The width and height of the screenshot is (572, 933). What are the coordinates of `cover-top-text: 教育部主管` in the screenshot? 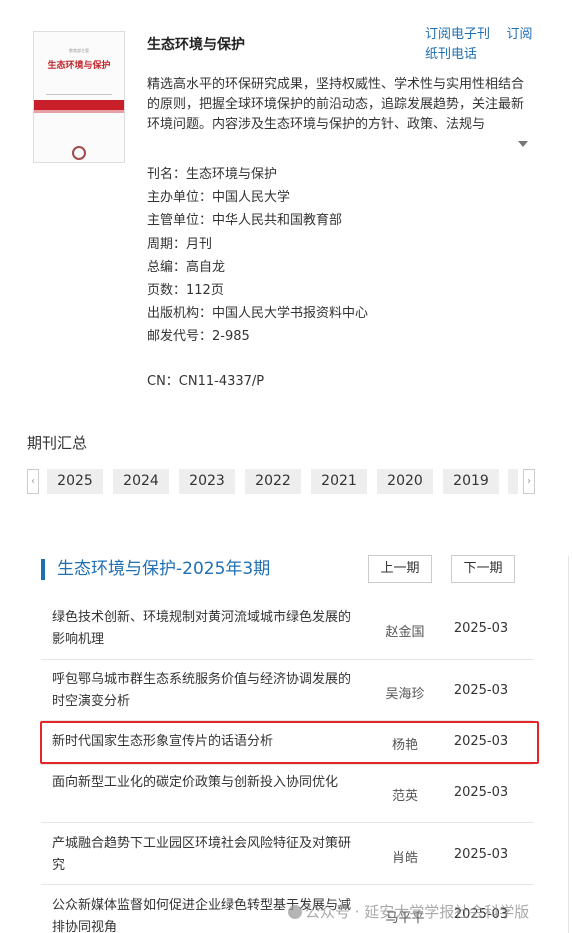 It's located at (79, 50).